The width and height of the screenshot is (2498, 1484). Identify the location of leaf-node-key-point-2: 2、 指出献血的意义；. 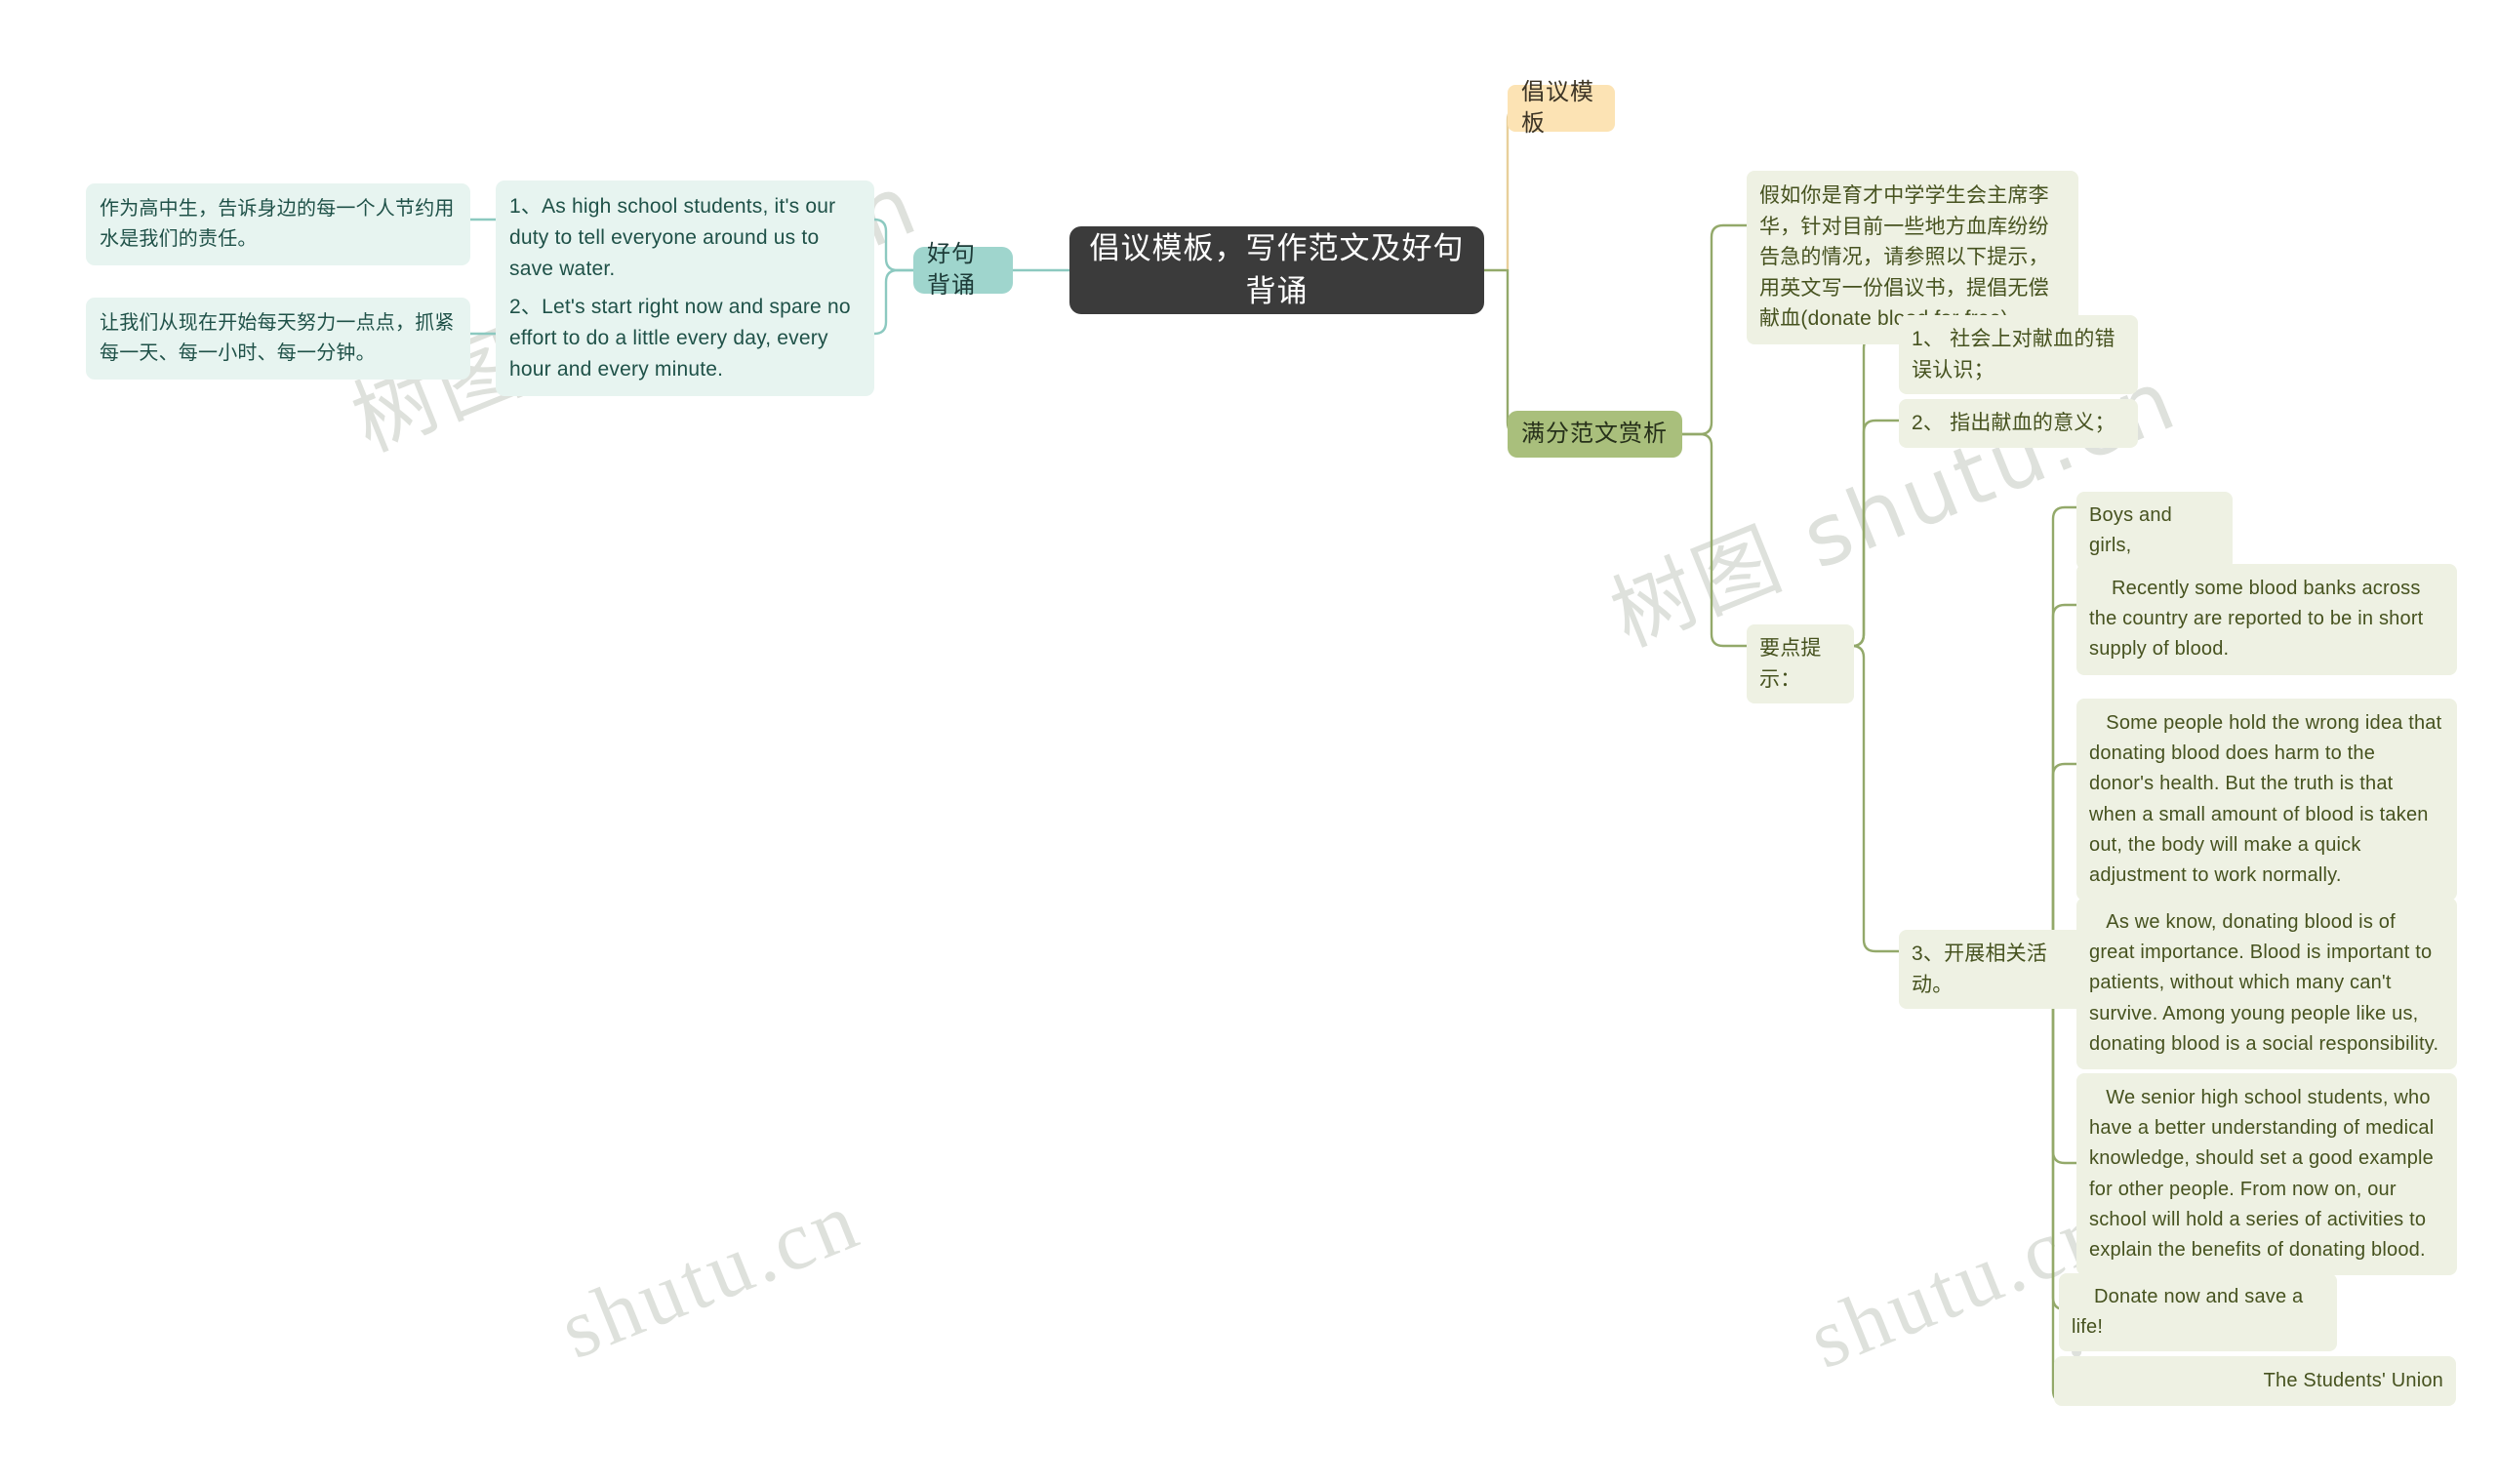
(2018, 423).